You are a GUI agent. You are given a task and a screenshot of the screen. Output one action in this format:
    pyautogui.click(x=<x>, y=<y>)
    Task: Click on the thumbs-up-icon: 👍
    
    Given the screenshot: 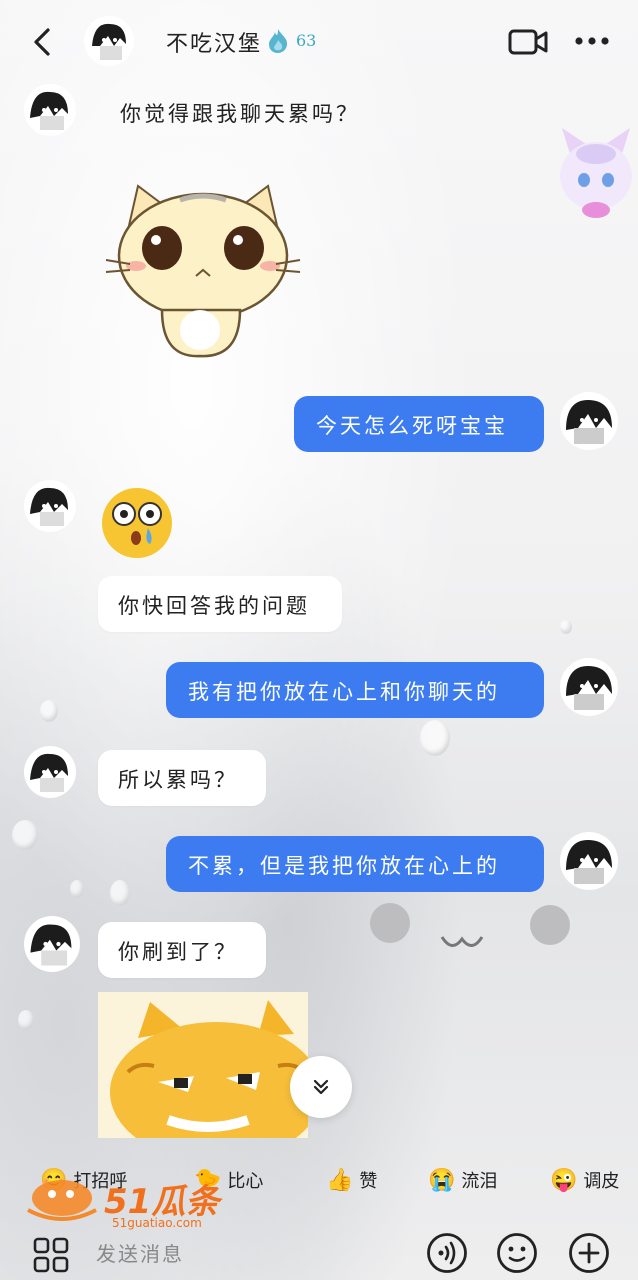 What is the action you would take?
    pyautogui.click(x=340, y=1180)
    